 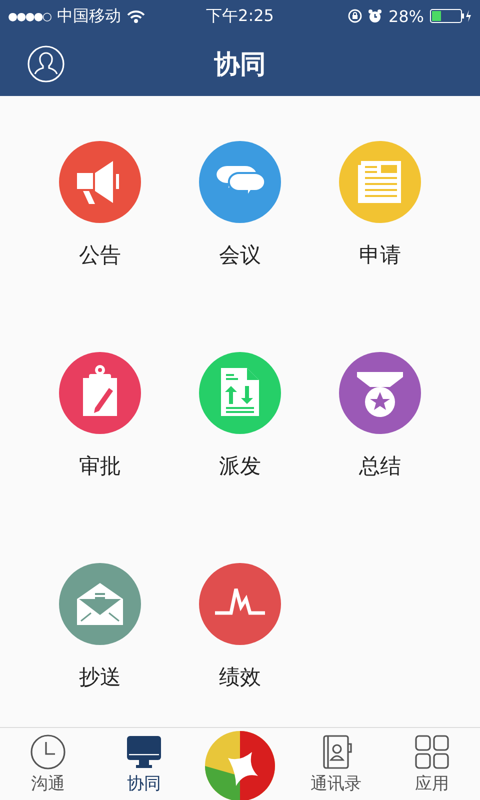 I want to click on app-label: 总结, so click(x=380, y=466).